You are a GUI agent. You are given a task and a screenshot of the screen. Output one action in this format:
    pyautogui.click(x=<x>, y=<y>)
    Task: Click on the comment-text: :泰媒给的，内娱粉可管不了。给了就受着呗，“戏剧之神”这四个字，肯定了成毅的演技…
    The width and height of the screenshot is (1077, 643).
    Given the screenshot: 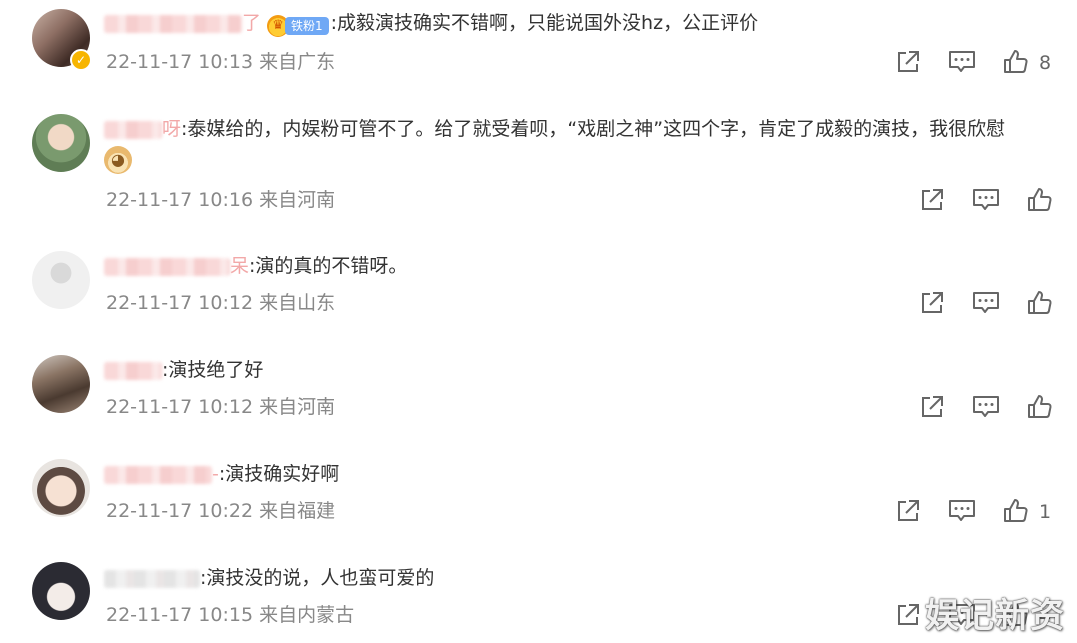 What is the action you would take?
    pyautogui.click(x=593, y=129)
    